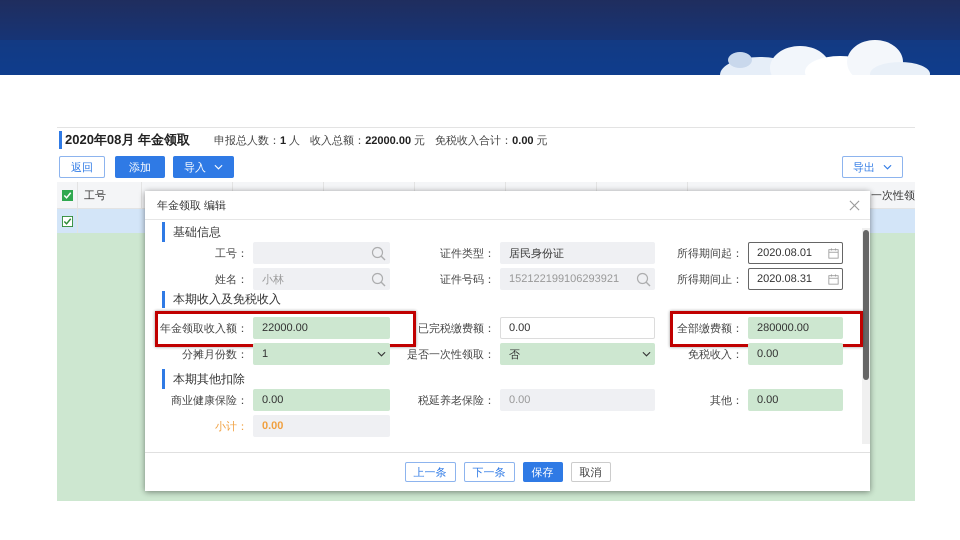 The height and width of the screenshot is (540, 960). Describe the element at coordinates (542, 472) in the screenshot. I see `button: 保存` at that location.